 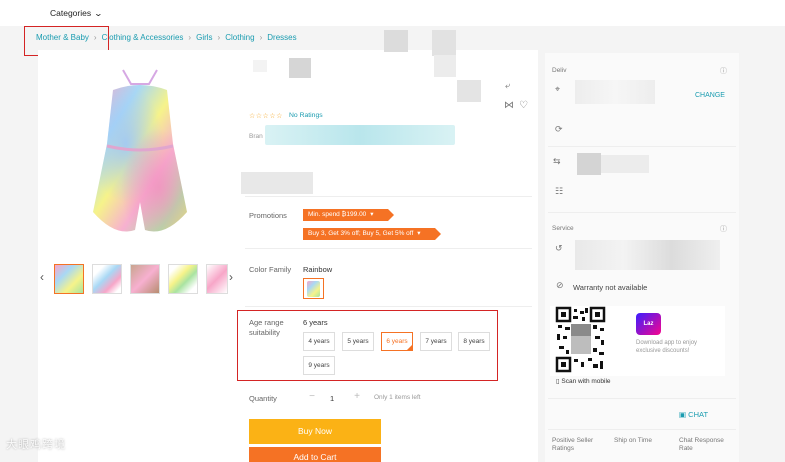 I want to click on promo-tag-bundle: Buy 3, Get 3% off; Buy 5, Get 5% off ▾, so click(x=372, y=234).